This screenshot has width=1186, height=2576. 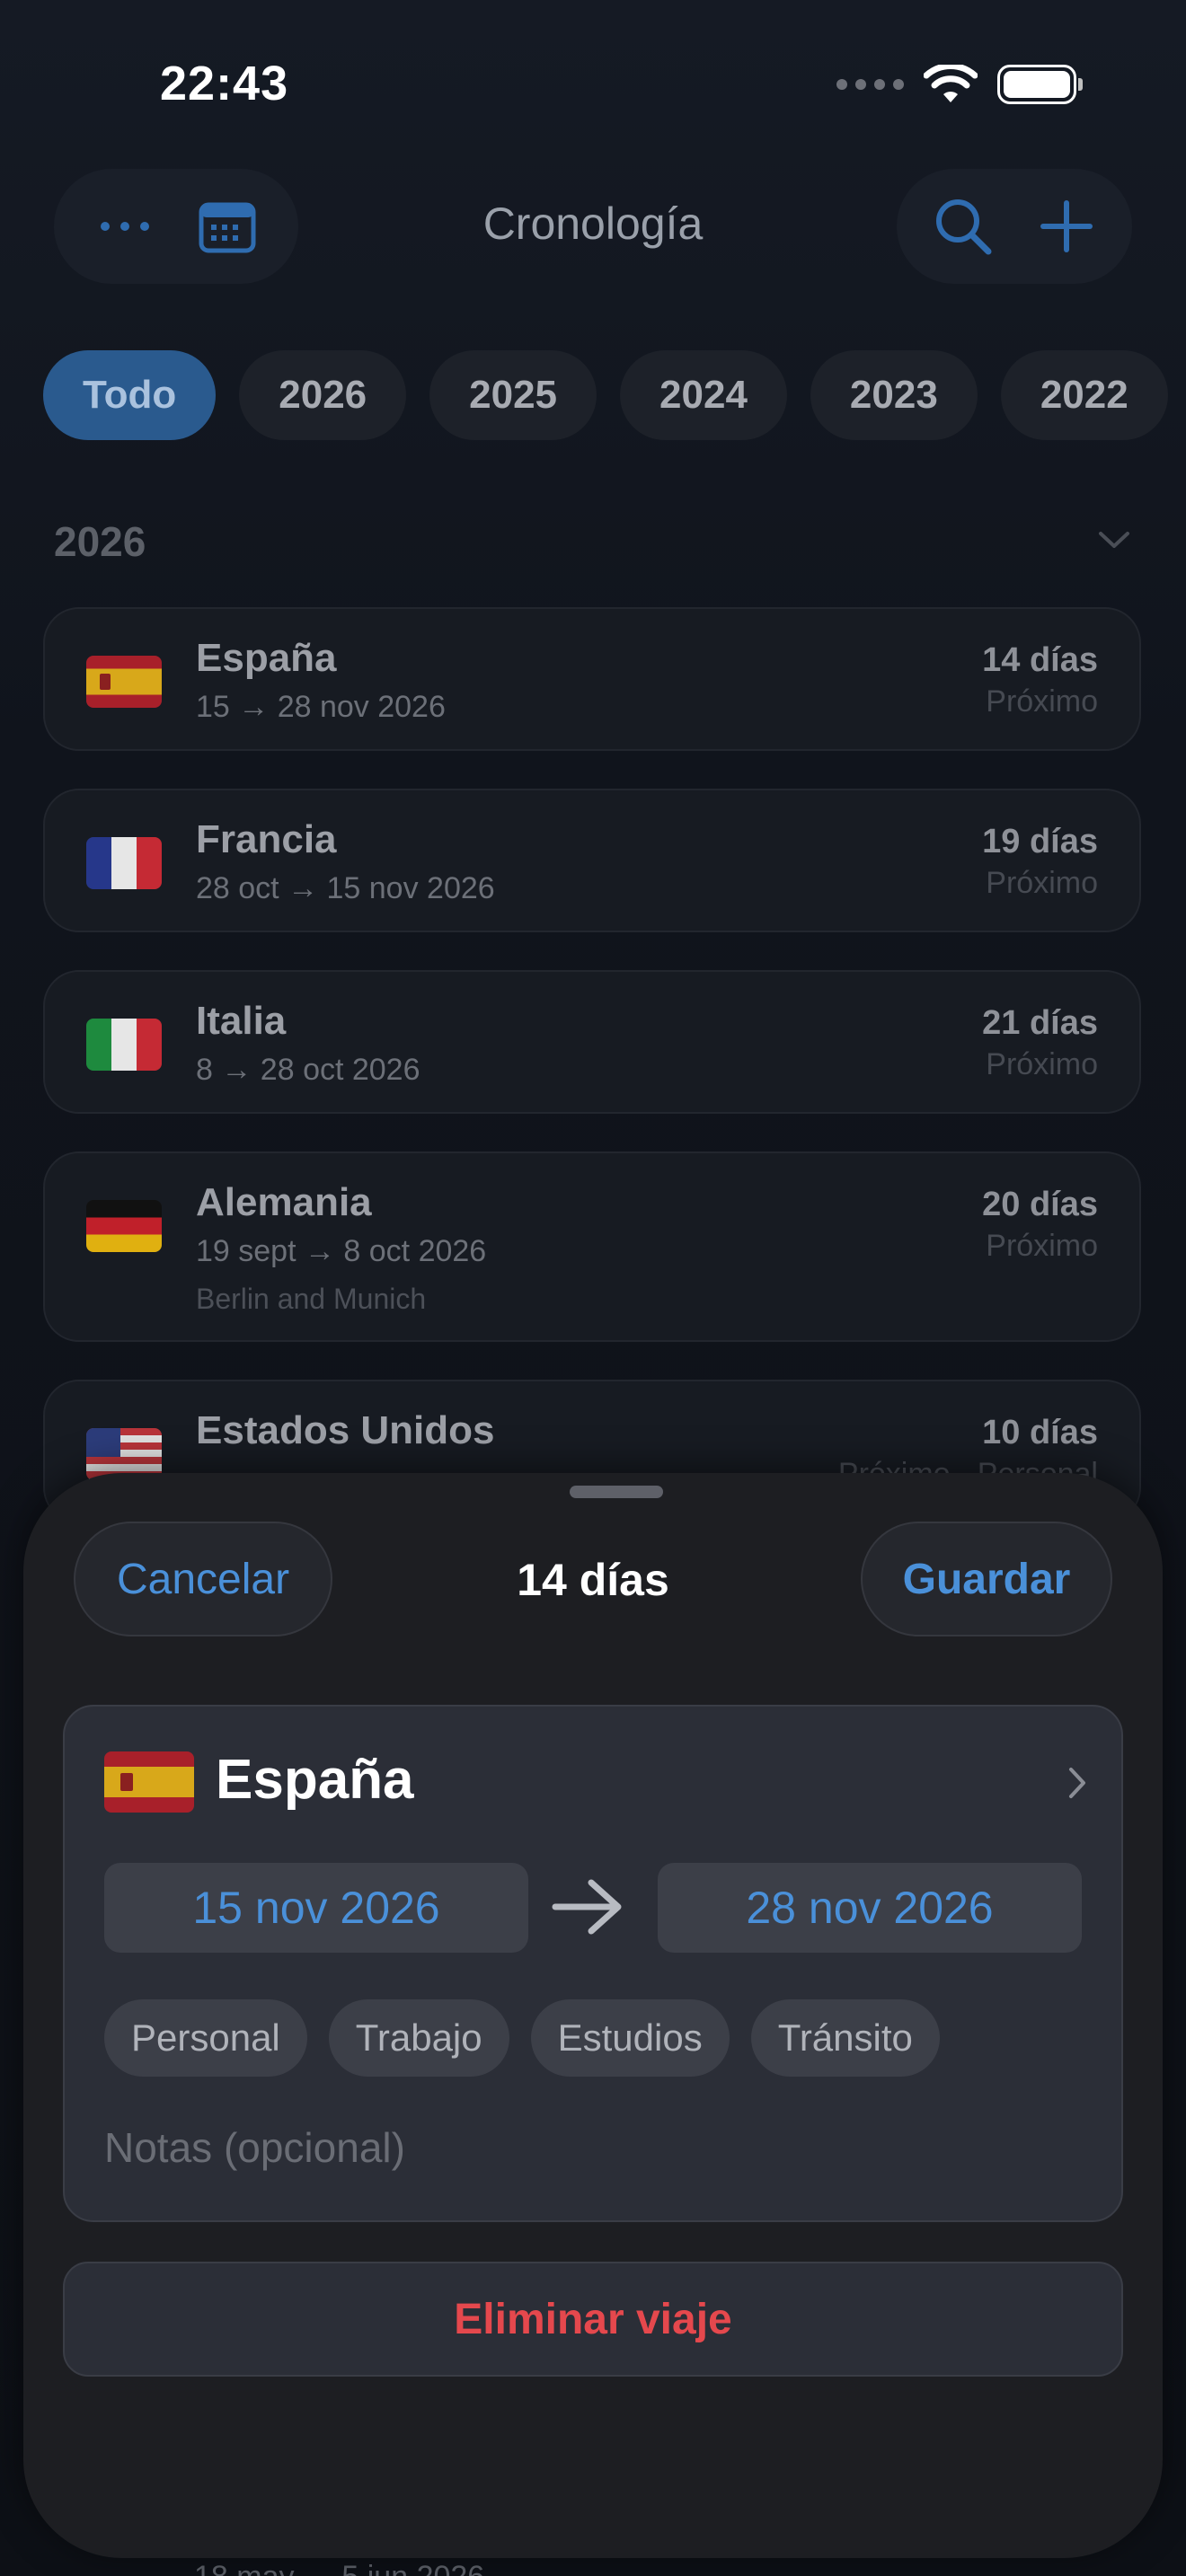 I want to click on save-button: Guardar, so click(x=986, y=1579).